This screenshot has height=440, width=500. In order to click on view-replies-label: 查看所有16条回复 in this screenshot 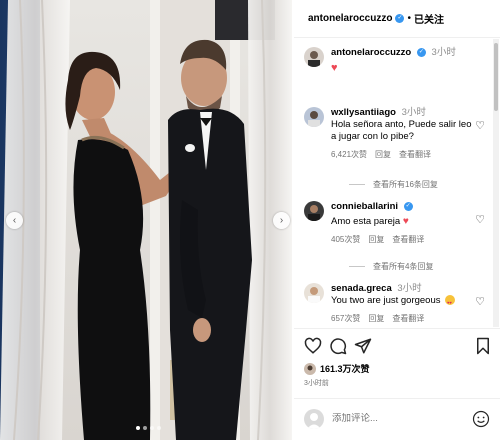, I will do `click(405, 184)`.